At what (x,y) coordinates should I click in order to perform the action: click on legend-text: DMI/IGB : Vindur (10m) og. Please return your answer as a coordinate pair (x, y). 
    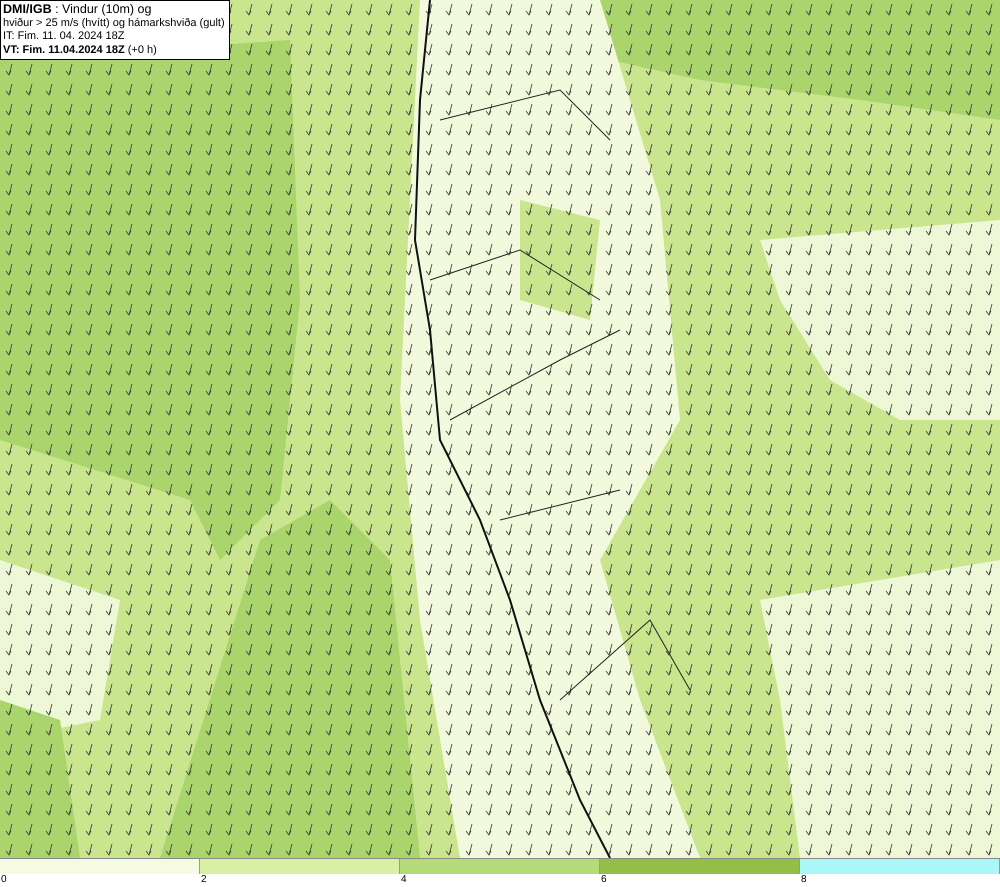
    Looking at the image, I should click on (77, 9).